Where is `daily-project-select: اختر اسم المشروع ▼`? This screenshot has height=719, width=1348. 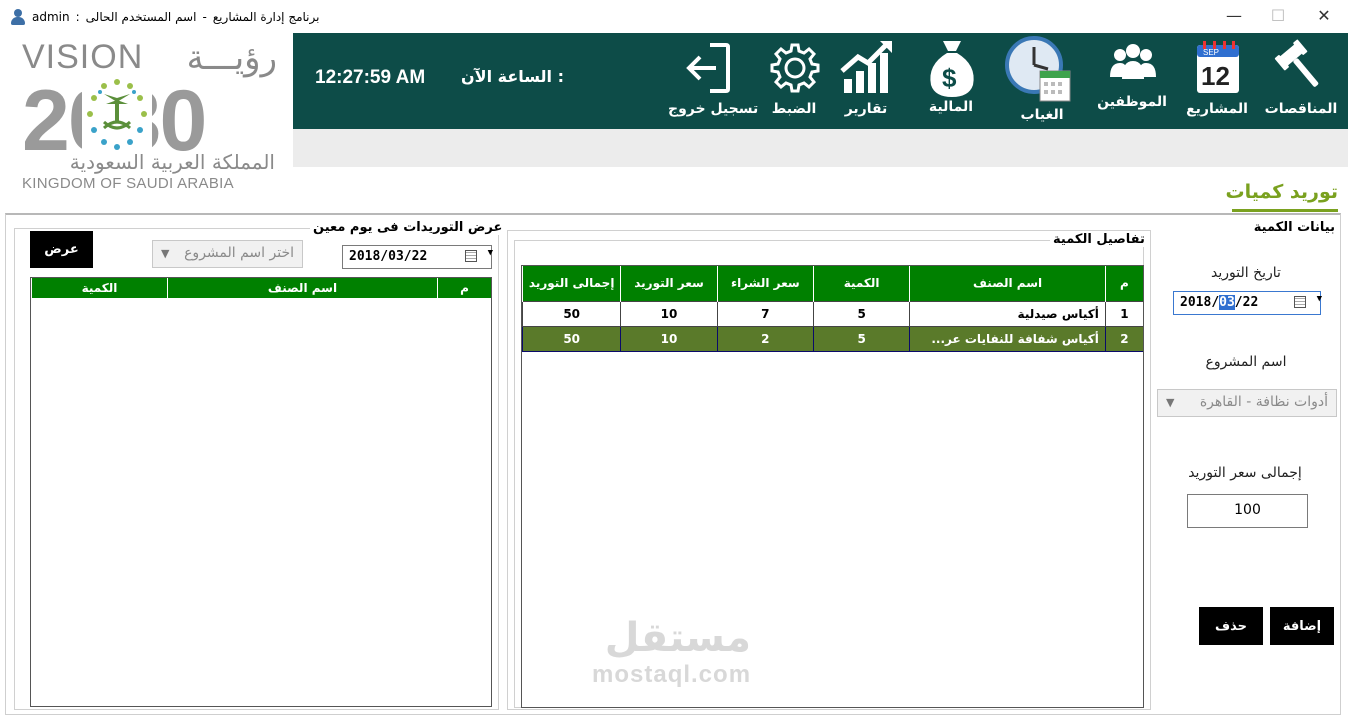
daily-project-select: اختر اسم المشروع ▼ is located at coordinates (227, 254).